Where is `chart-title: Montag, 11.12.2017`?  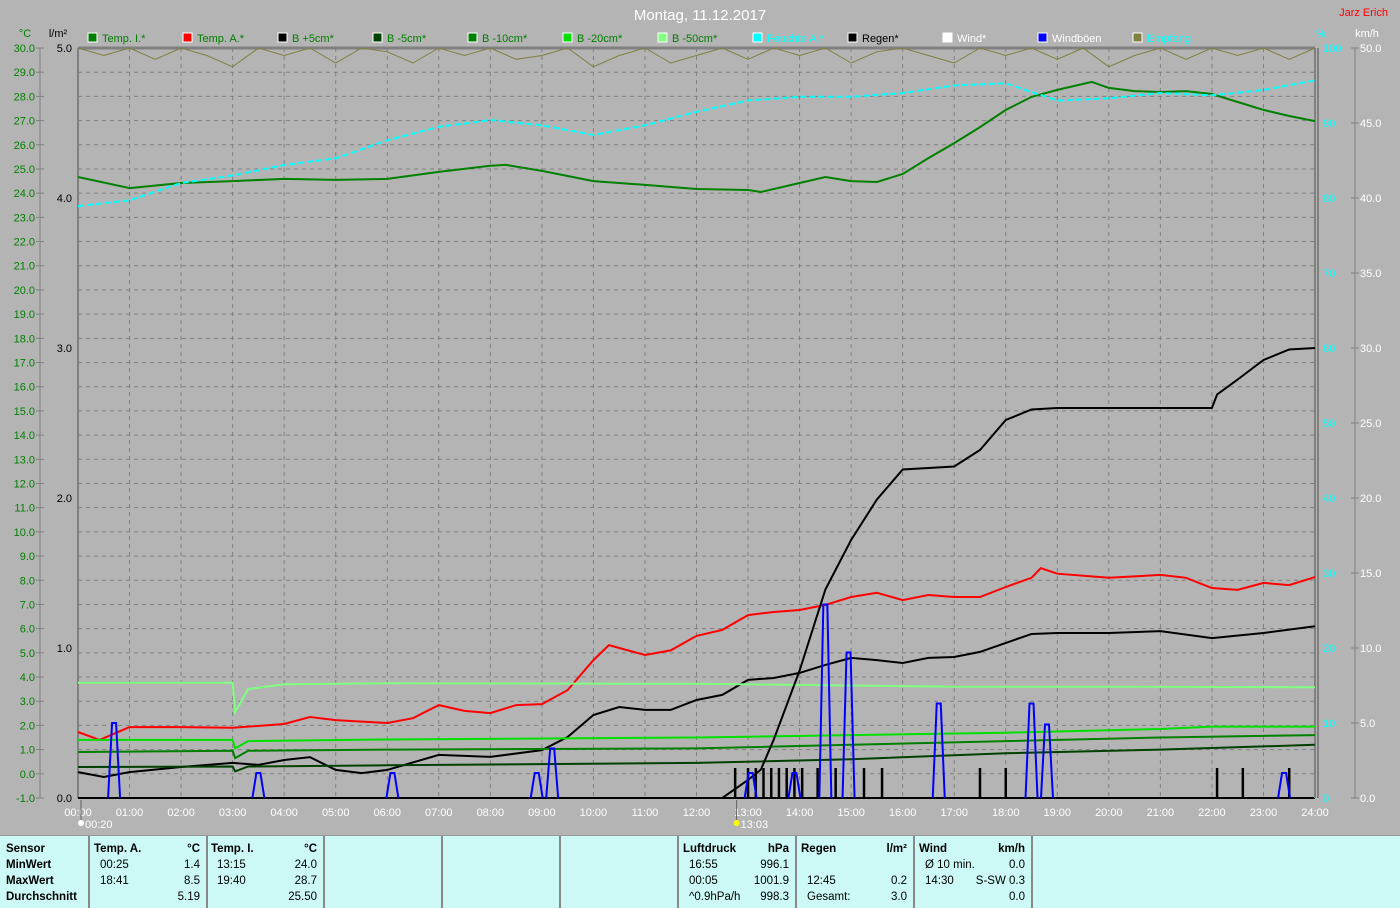
chart-title: Montag, 11.12.2017 is located at coordinates (700, 15).